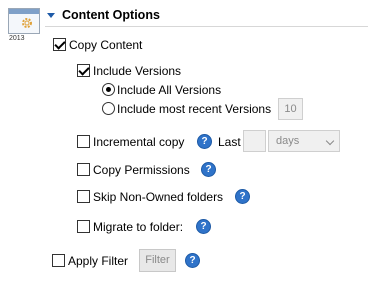  What do you see at coordinates (141, 170) in the screenshot?
I see `copy-permissions-label: Copy Permissions` at bounding box center [141, 170].